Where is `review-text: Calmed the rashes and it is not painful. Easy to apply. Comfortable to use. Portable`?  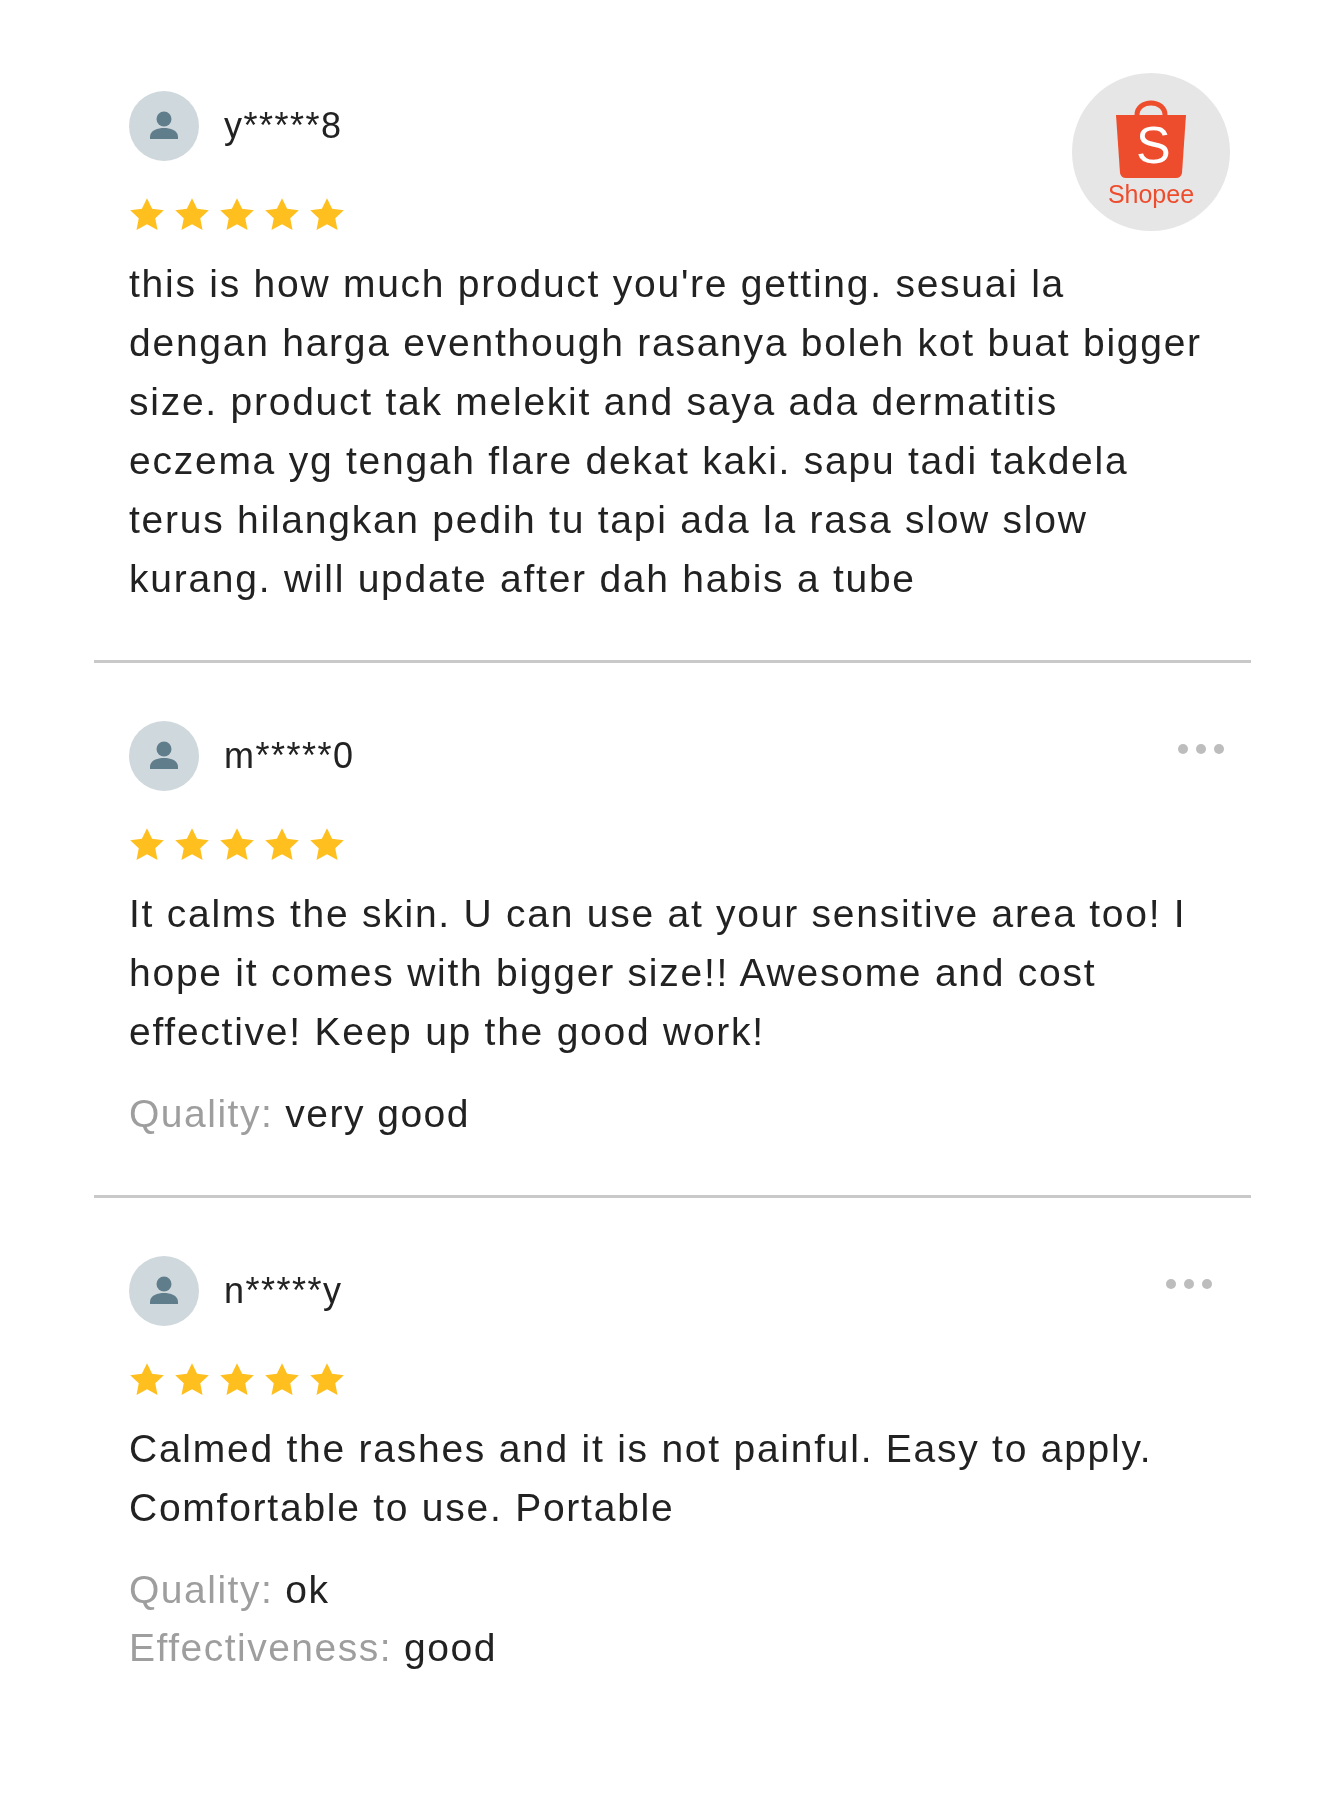
review-text: Calmed the rashes and it is not painful. Easy to apply. Comfortable to use. Portable is located at coordinates (641, 1478).